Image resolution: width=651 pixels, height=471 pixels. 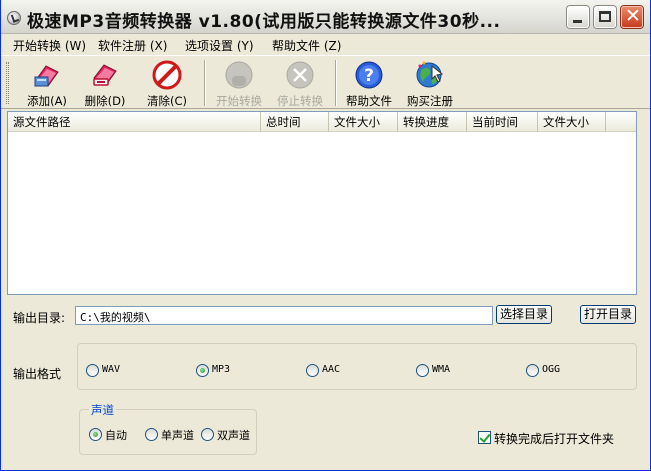 I want to click on close-button: ✕, so click(x=632, y=16).